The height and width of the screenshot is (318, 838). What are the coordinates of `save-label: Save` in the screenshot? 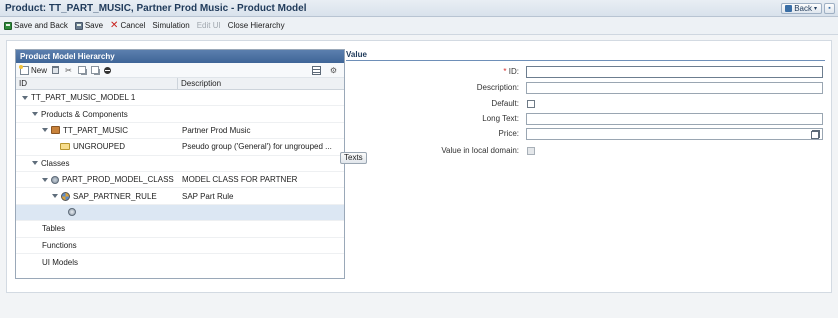 It's located at (94, 25).